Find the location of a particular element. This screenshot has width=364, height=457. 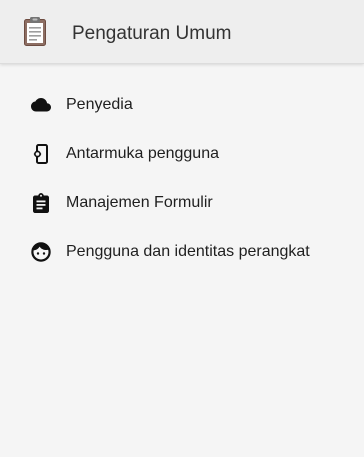

menu-item-label: Penyedia is located at coordinates (99, 104).